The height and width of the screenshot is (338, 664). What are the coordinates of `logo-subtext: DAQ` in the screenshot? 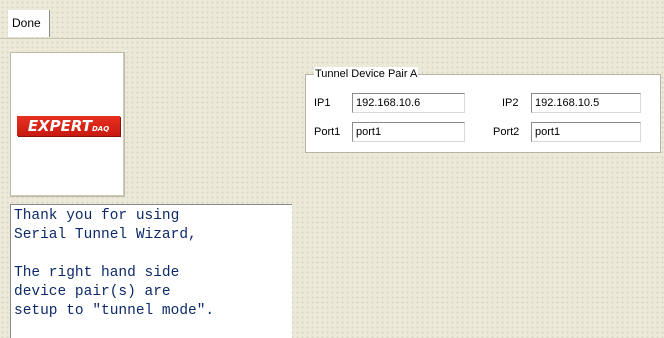 It's located at (100, 129).